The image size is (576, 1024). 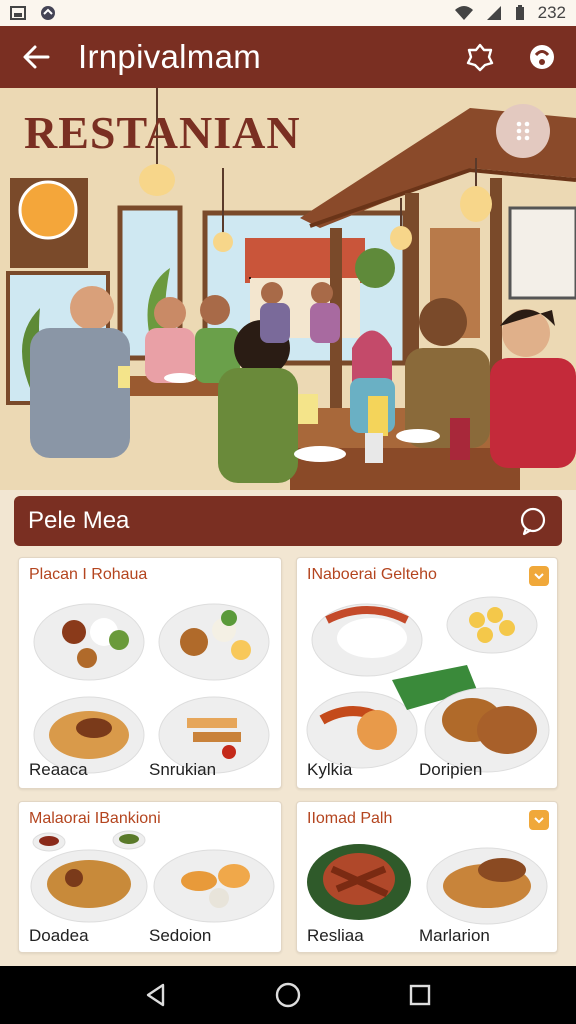 What do you see at coordinates (170, 56) in the screenshot?
I see `app-title: Irnpivalmam` at bounding box center [170, 56].